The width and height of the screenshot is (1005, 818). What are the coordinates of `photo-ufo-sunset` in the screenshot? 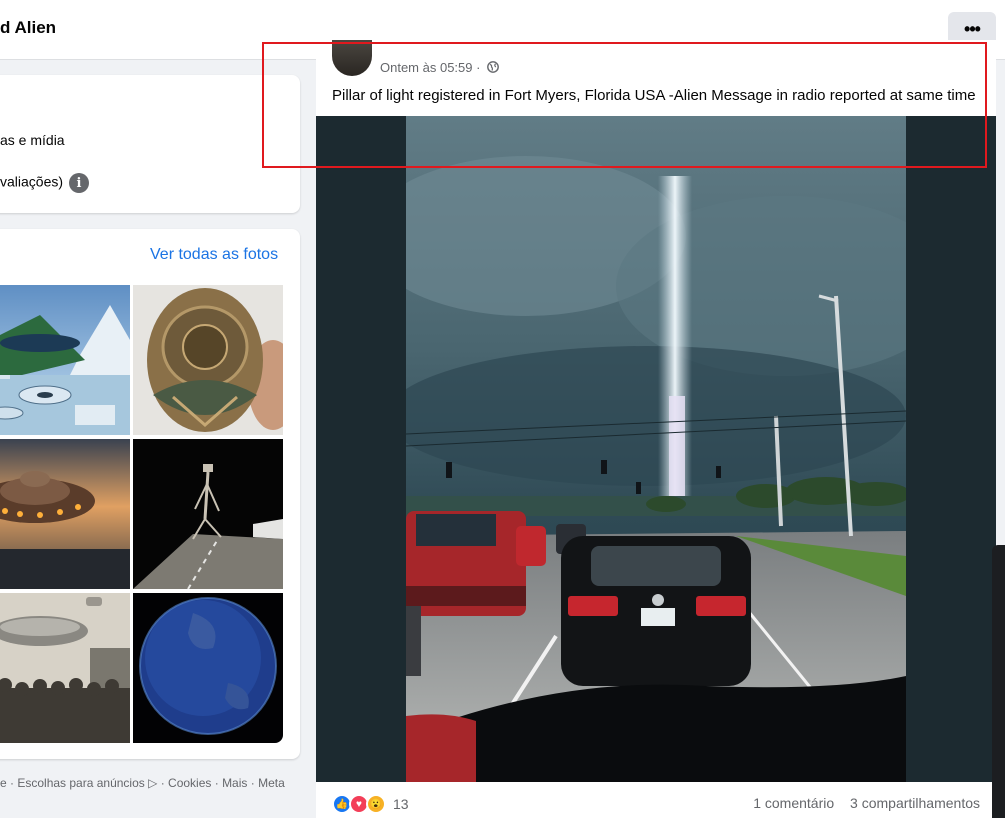 It's located at (65, 514).